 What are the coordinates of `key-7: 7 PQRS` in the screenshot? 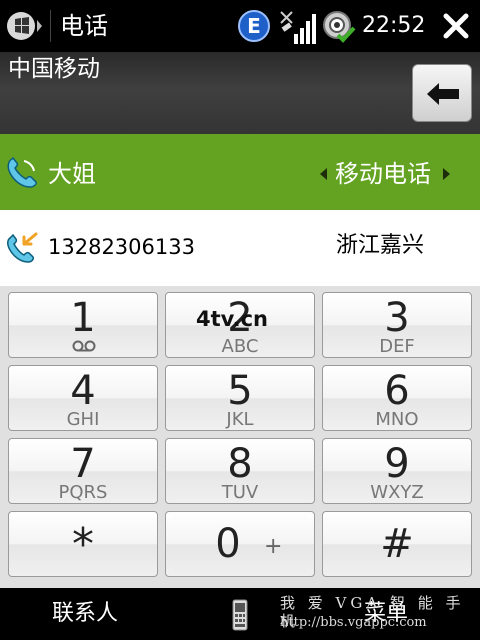 It's located at (83, 471).